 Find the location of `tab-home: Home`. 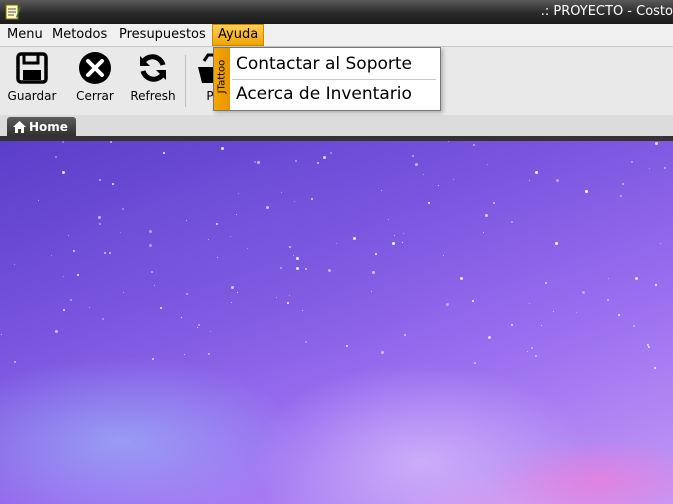

tab-home: Home is located at coordinates (41, 127).